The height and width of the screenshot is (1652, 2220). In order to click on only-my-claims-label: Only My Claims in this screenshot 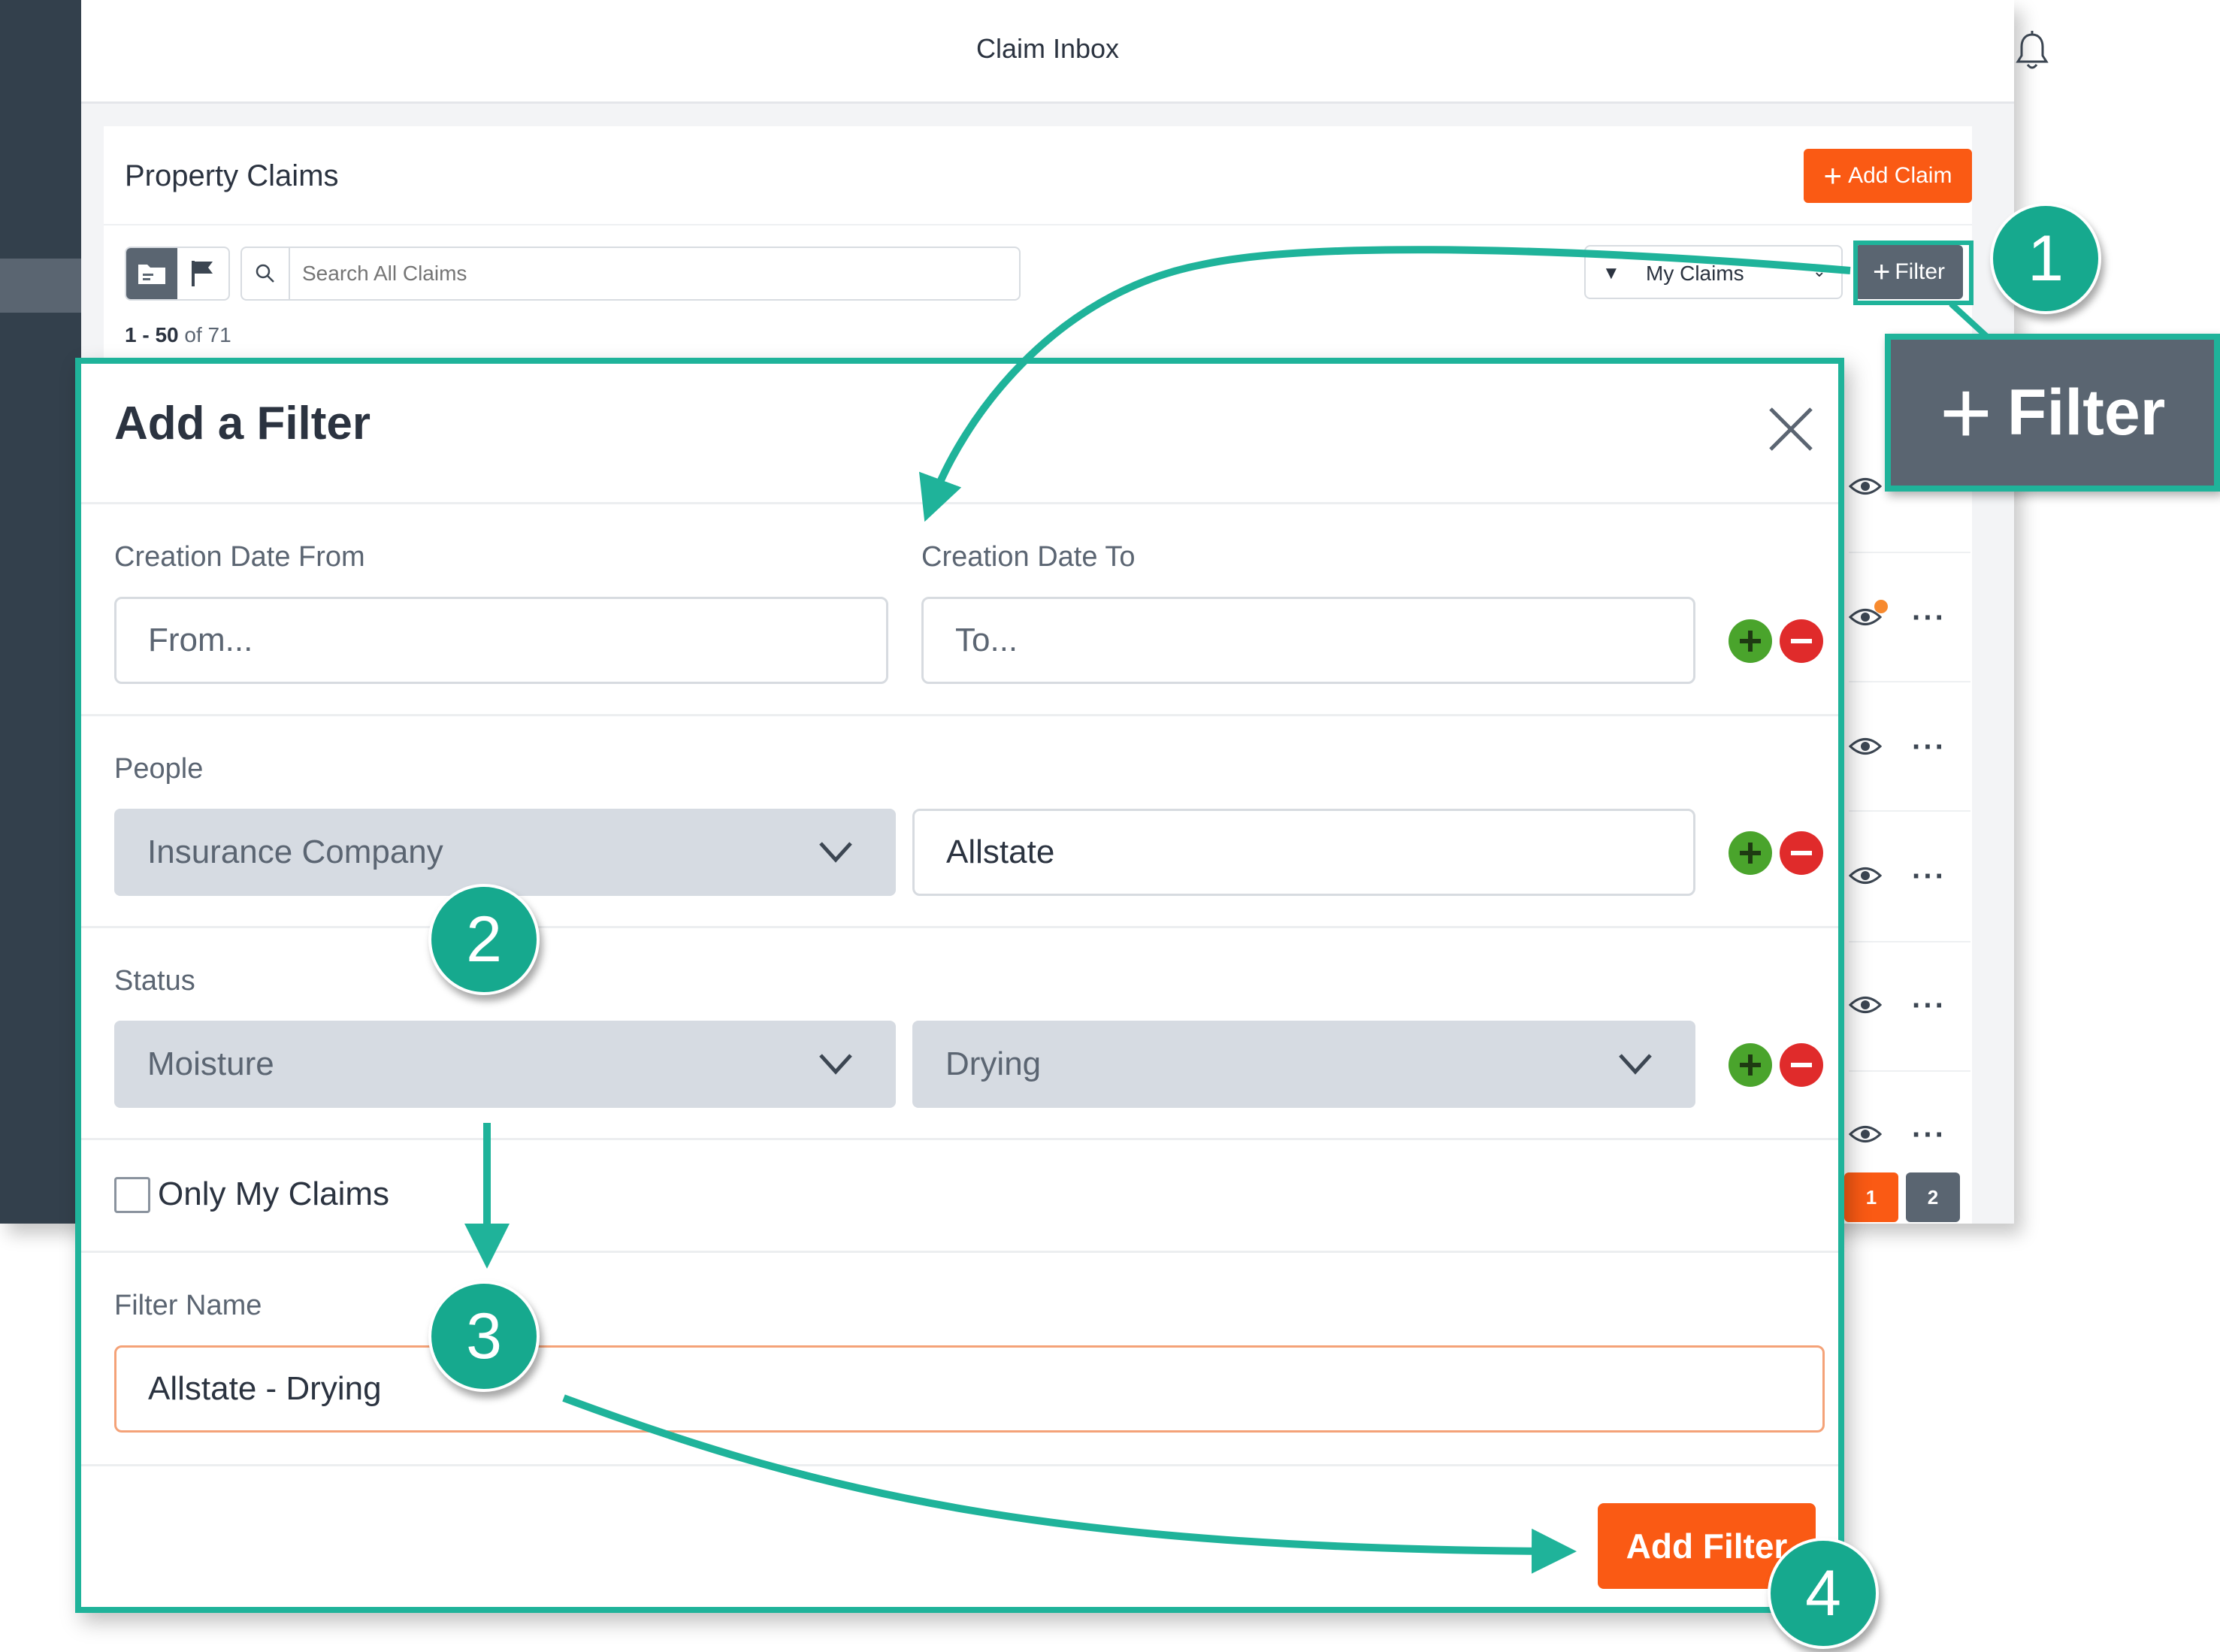, I will do `click(274, 1193)`.